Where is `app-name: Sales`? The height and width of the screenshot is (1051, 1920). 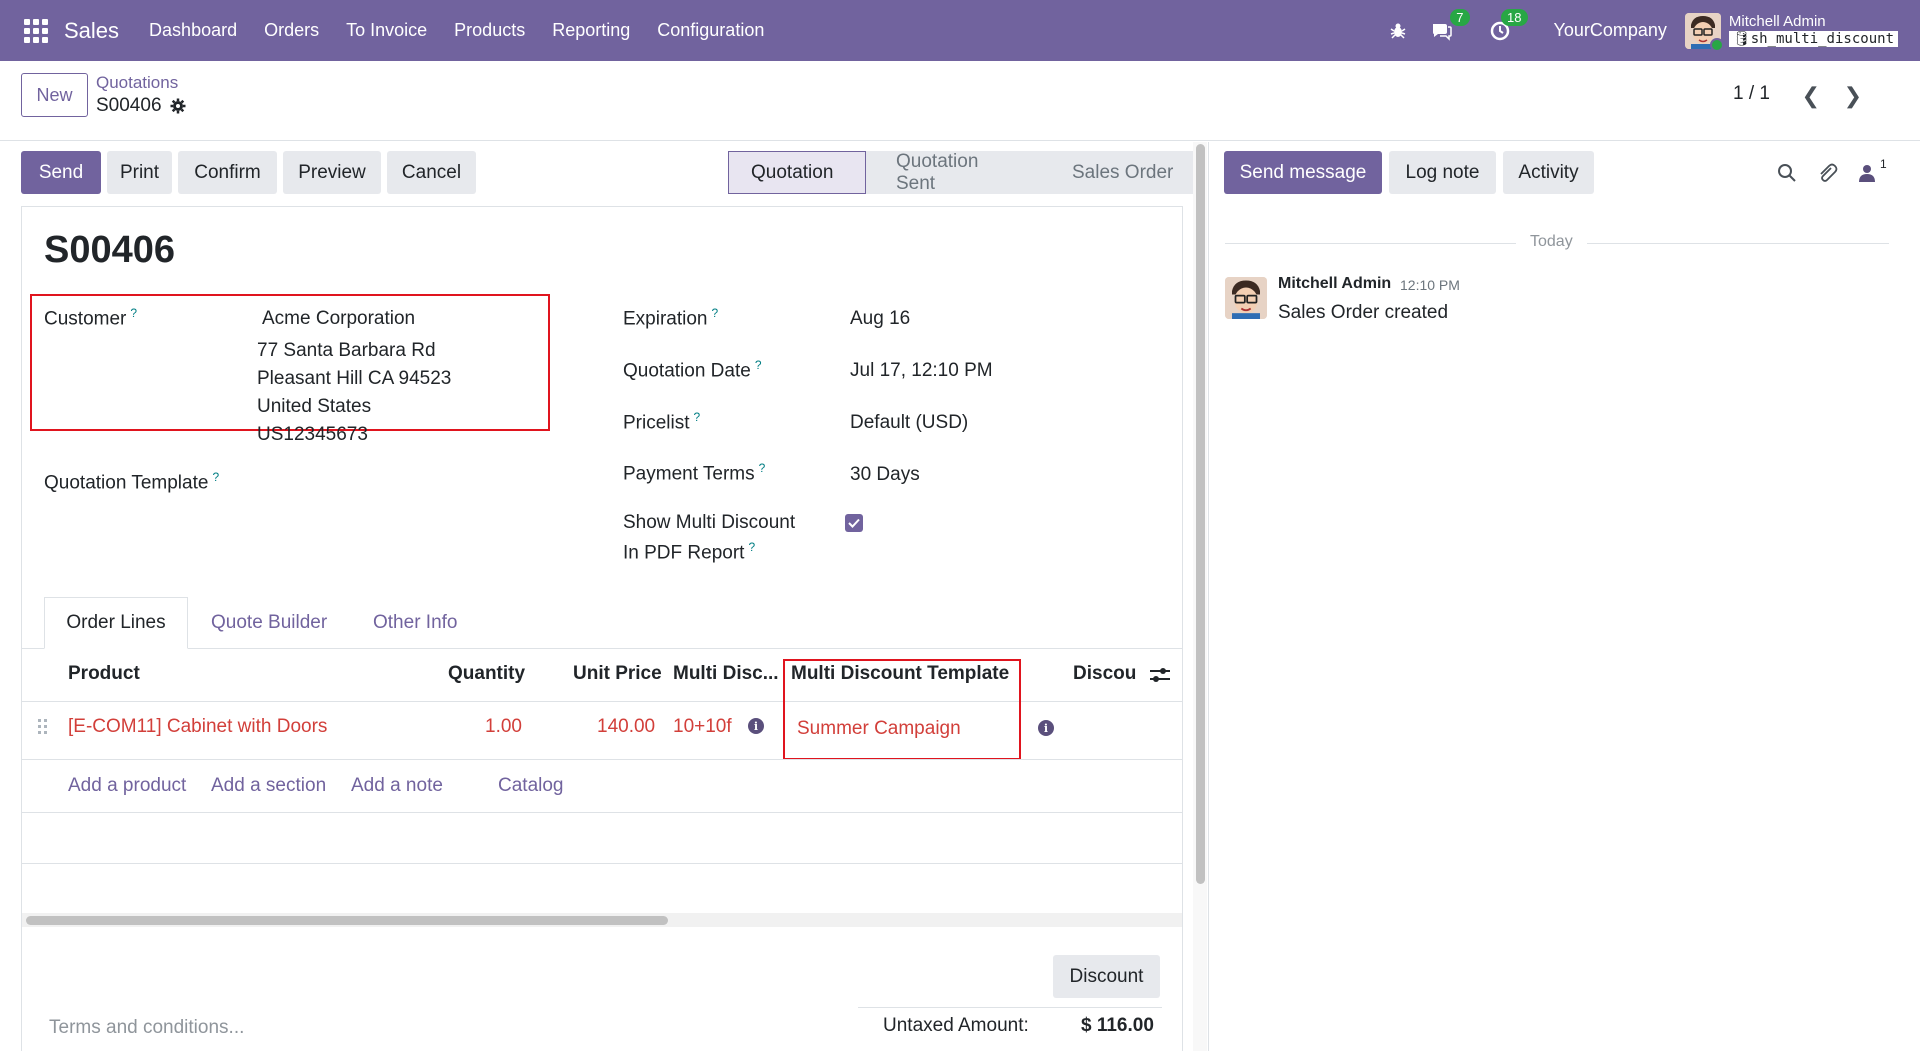
app-name: Sales is located at coordinates (91, 31).